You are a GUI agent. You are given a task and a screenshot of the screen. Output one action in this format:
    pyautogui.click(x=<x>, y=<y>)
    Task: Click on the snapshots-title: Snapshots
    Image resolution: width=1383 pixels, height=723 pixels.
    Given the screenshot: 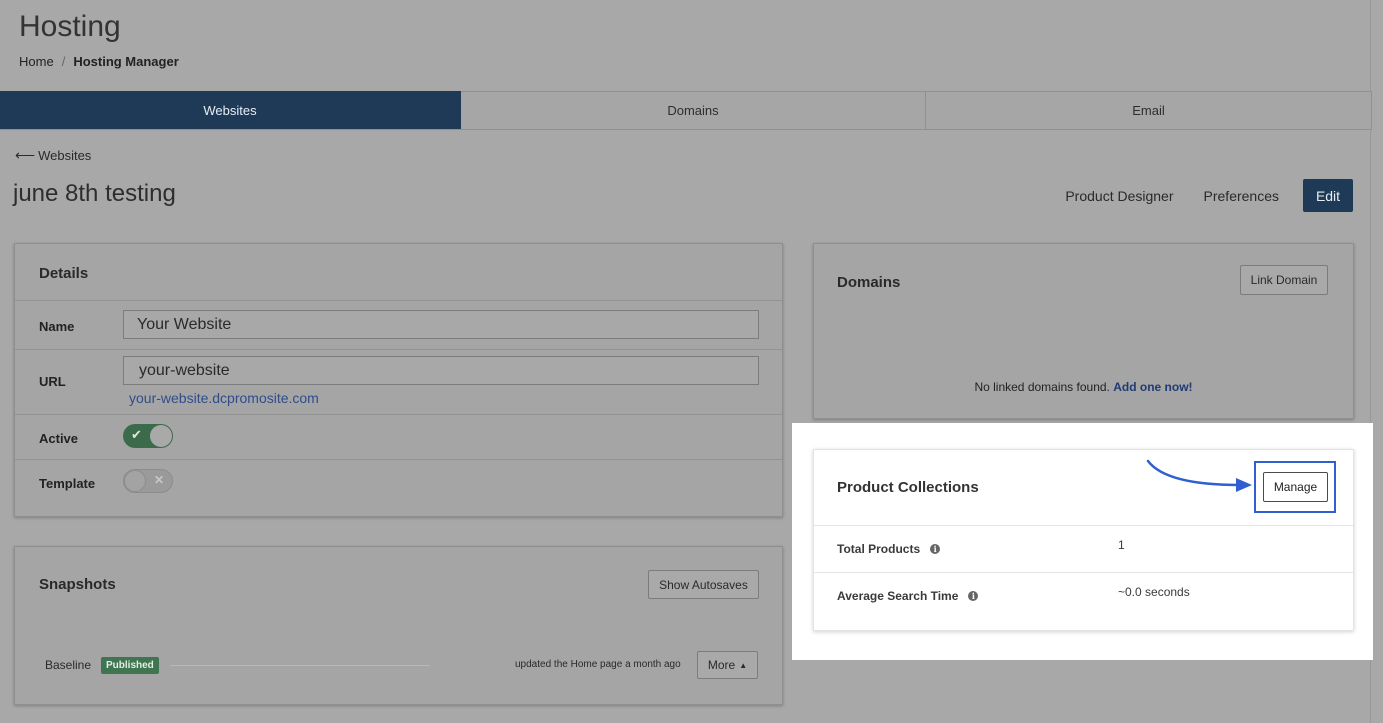 What is the action you would take?
    pyautogui.click(x=77, y=584)
    